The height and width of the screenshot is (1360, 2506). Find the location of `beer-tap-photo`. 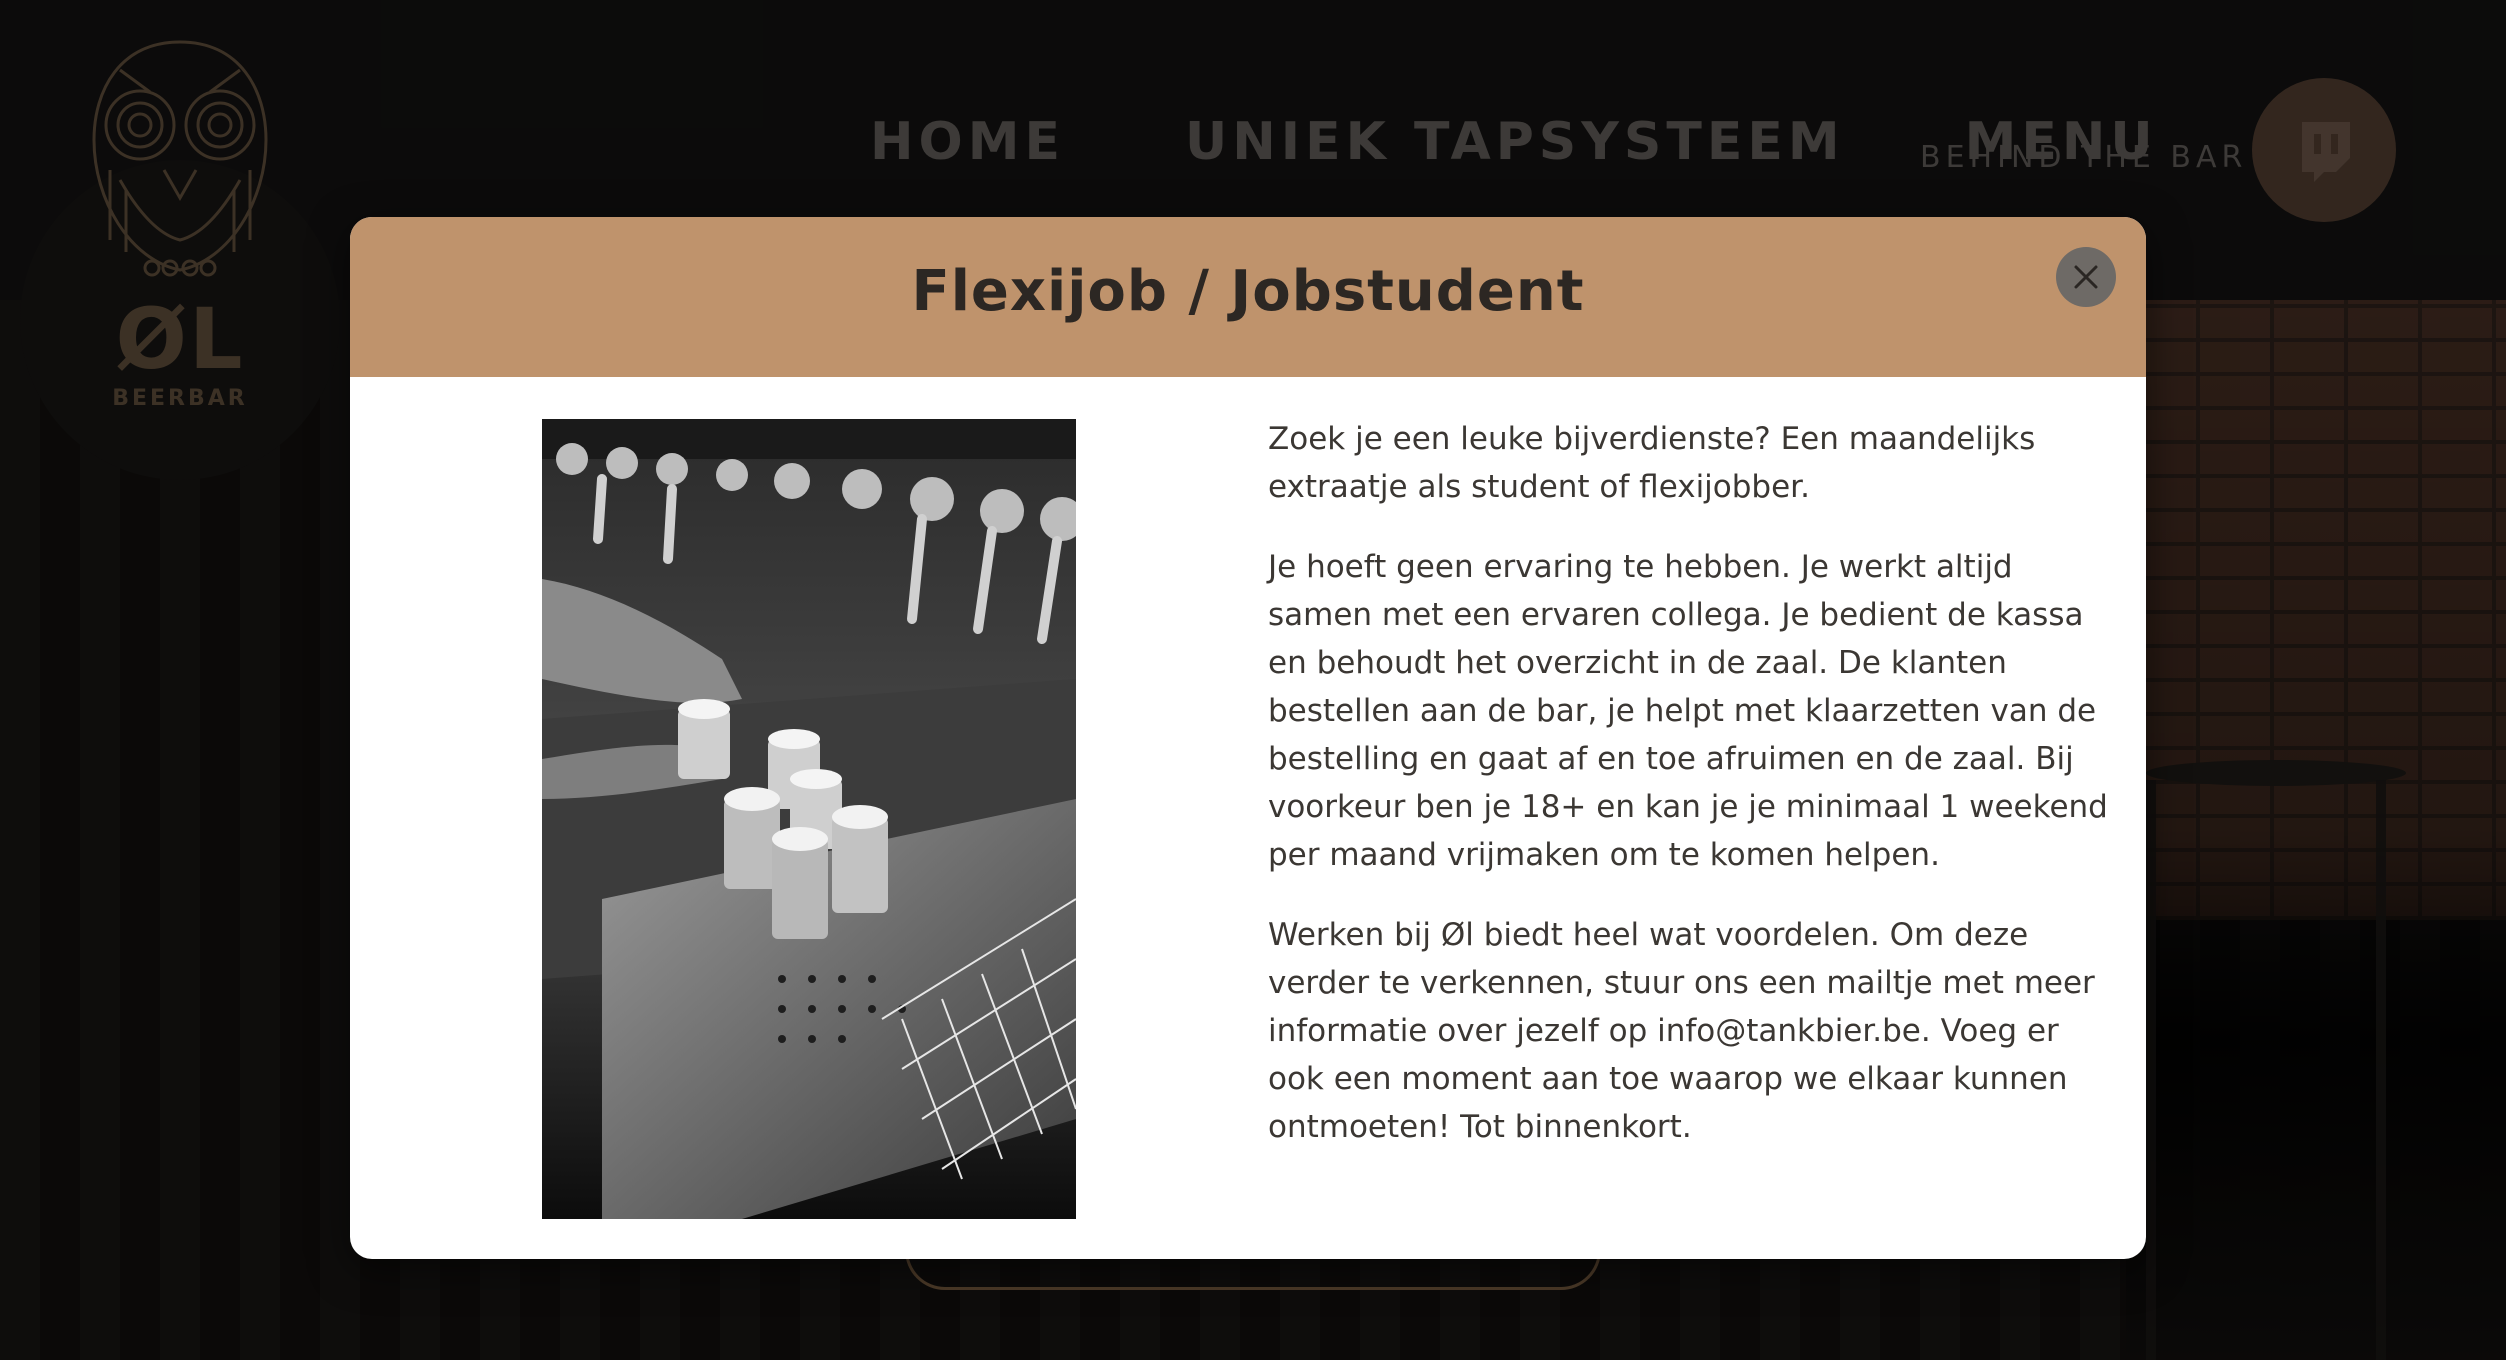

beer-tap-photo is located at coordinates (813, 819).